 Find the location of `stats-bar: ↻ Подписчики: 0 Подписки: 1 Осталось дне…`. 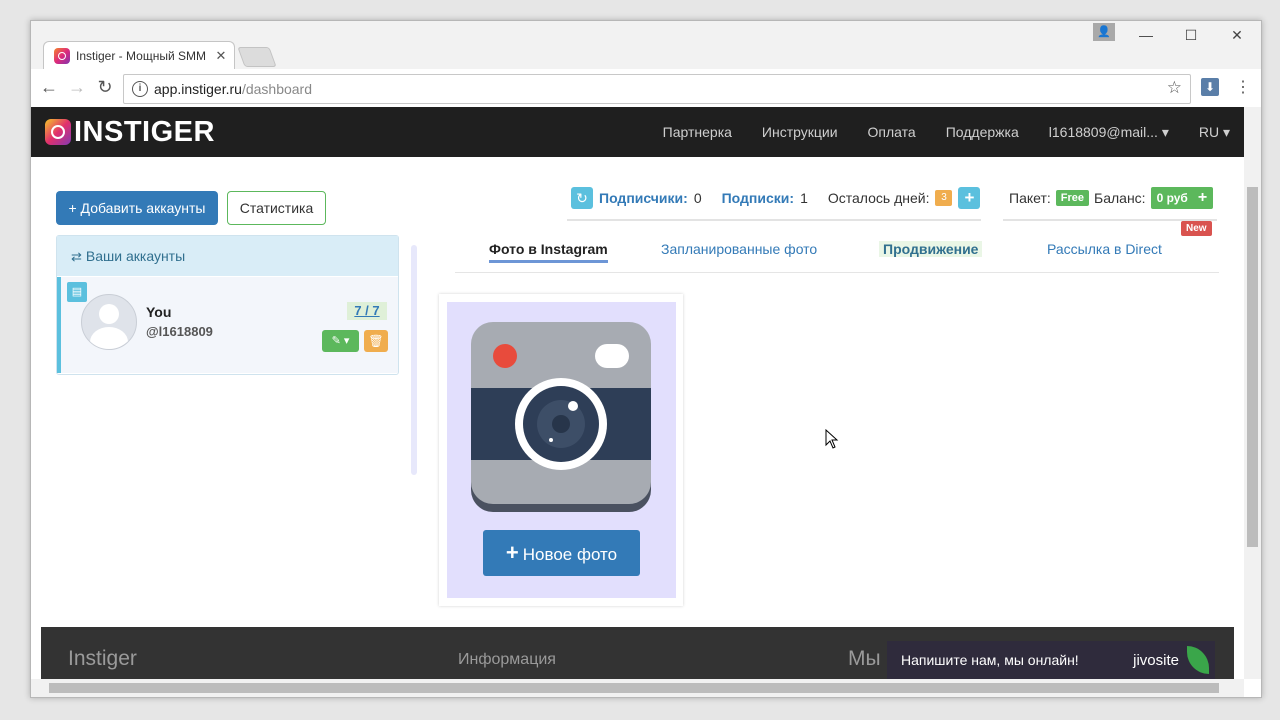

stats-bar: ↻ Подписчики: 0 Подписки: 1 Осталось дне… is located at coordinates (774, 199).